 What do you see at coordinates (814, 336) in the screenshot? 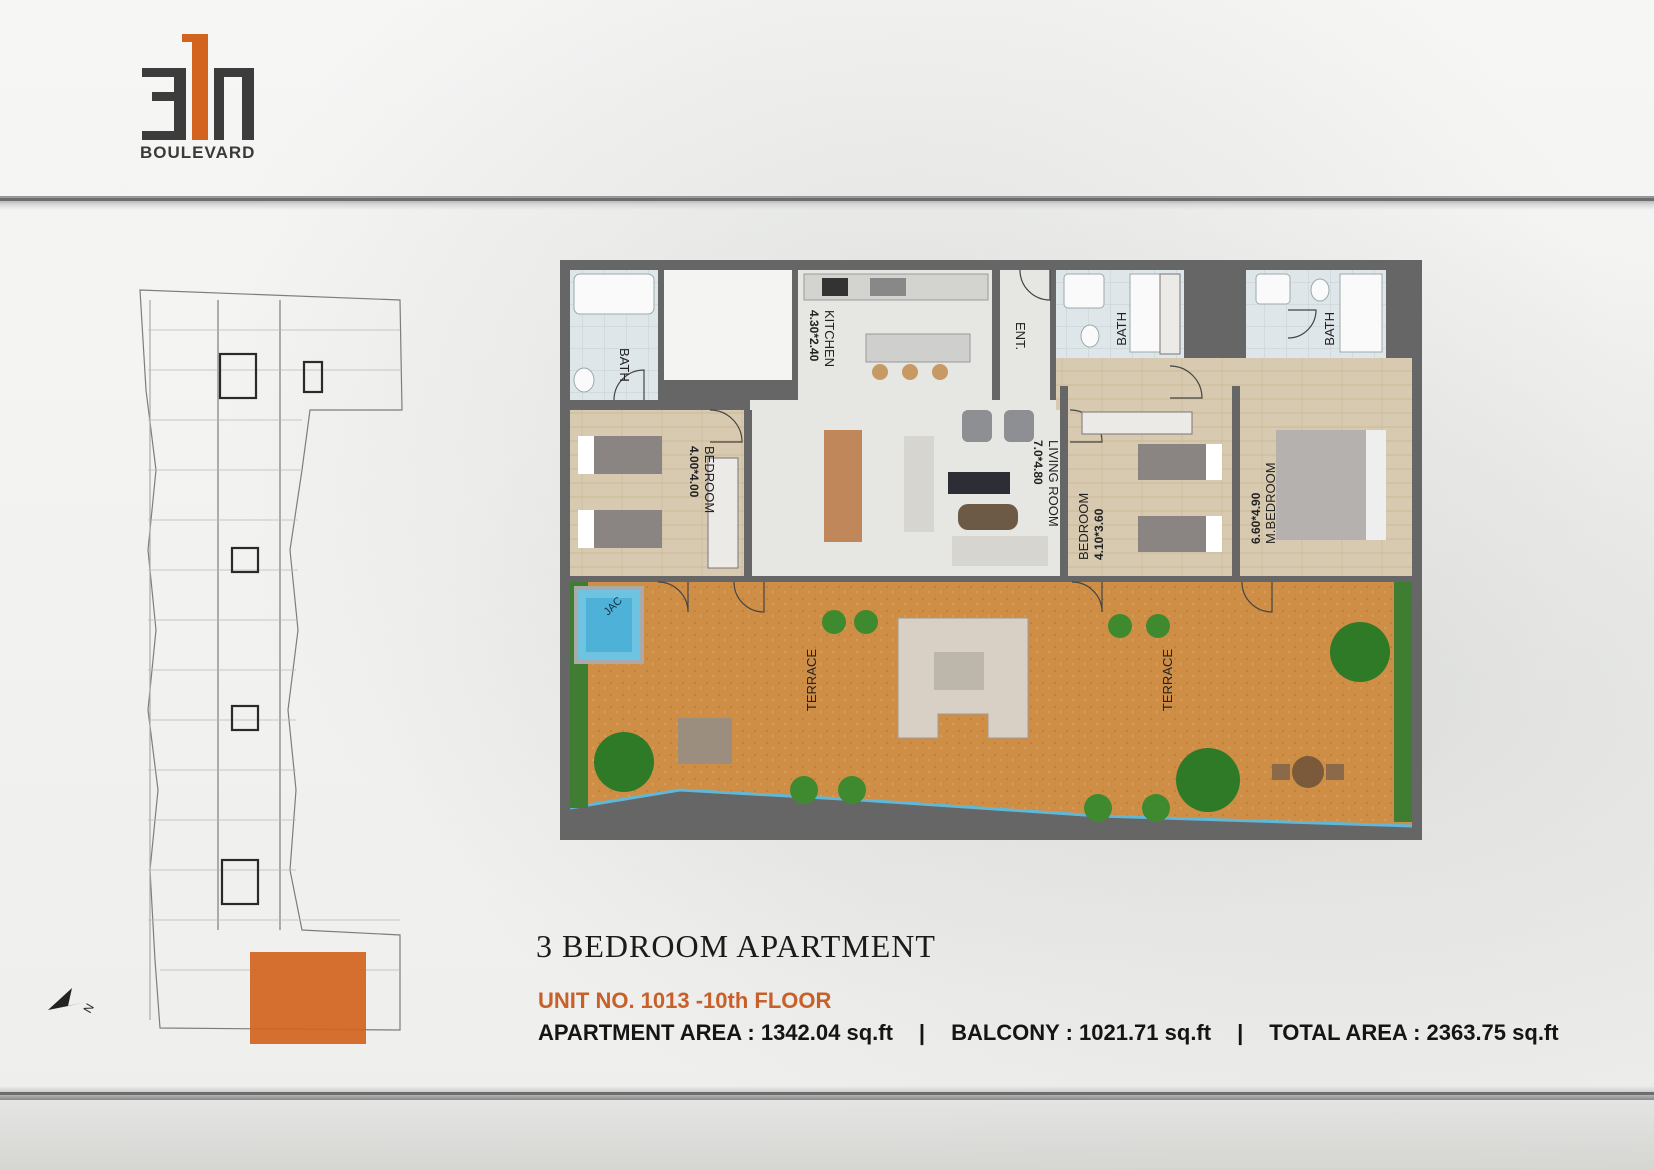
I see `label-kitchen-dim: 4.30*2.40` at bounding box center [814, 336].